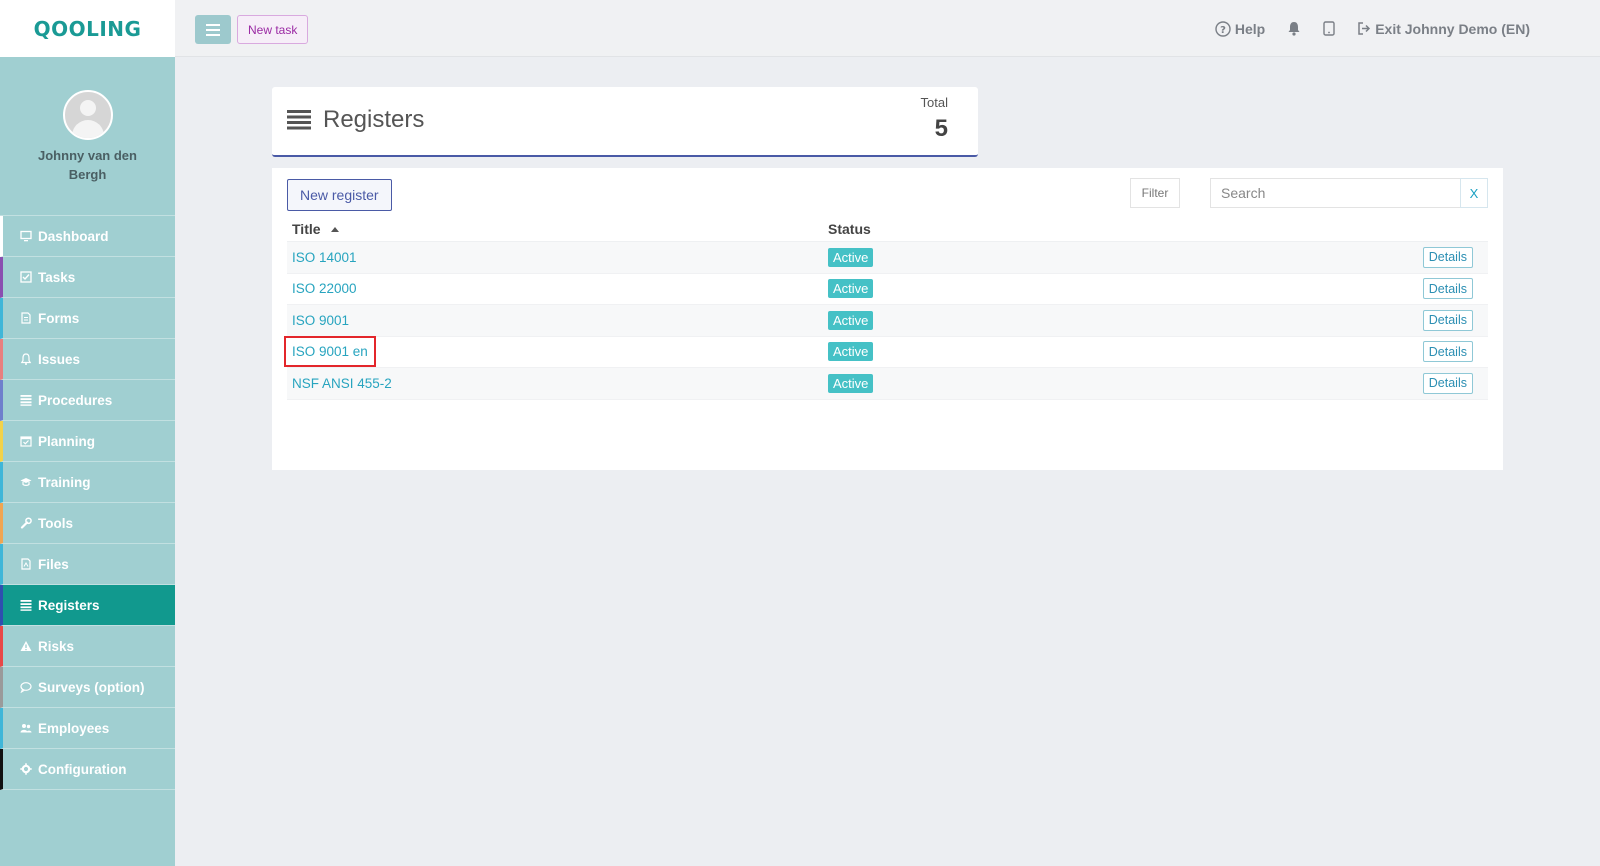 This screenshot has width=1600, height=866. What do you see at coordinates (87, 318) in the screenshot?
I see `sidebar-item-forms: Forms` at bounding box center [87, 318].